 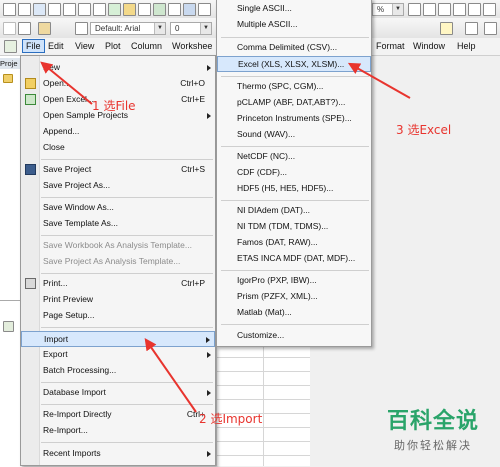 I want to click on annotation-step-3: 3 选Excel, so click(x=424, y=130).